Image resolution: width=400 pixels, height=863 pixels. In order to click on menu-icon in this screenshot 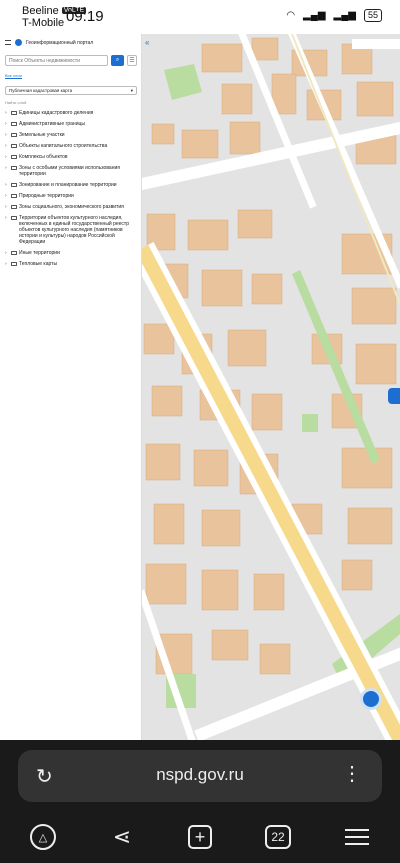, I will do `click(8, 42)`.